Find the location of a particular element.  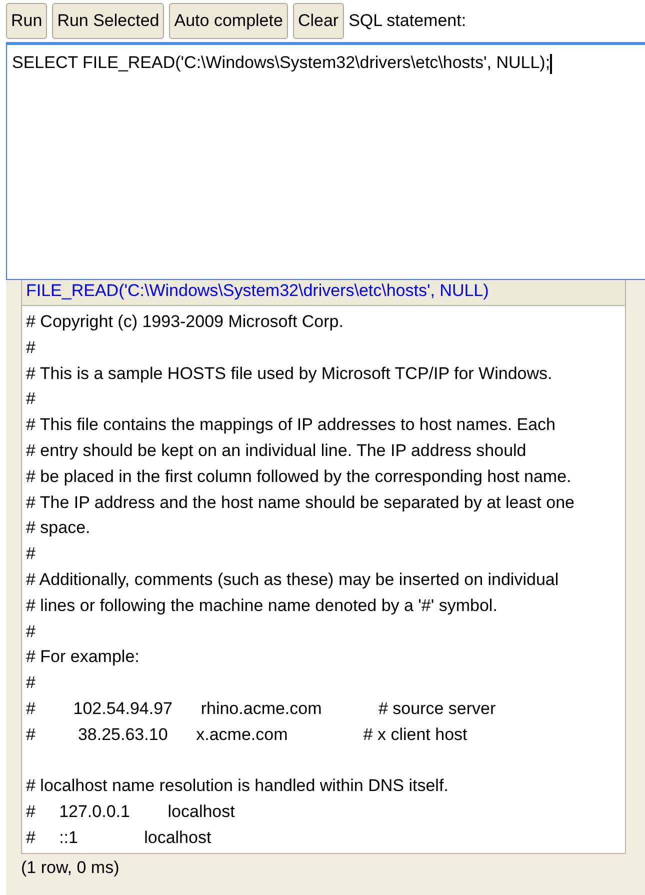

toolbar-button: Run Selected is located at coordinates (108, 21).